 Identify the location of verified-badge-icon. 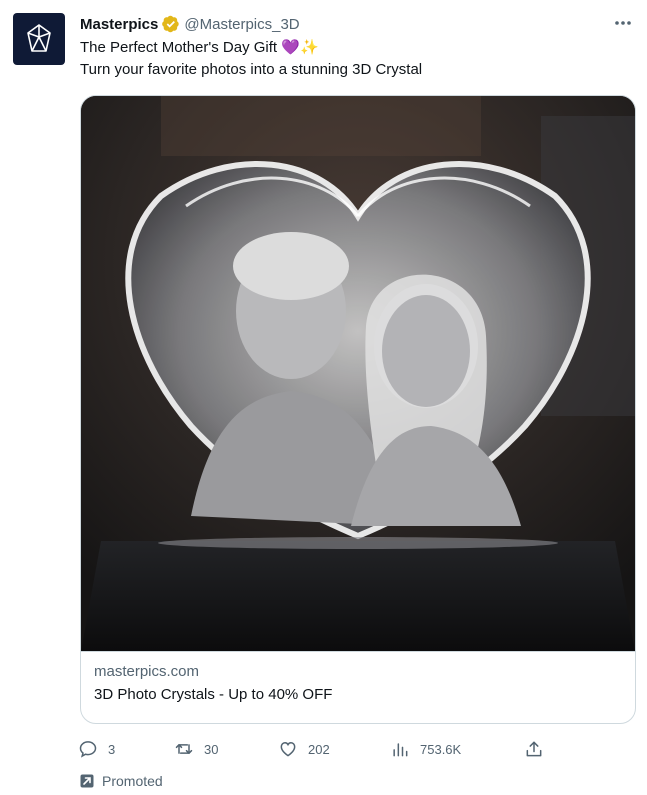
(171, 24).